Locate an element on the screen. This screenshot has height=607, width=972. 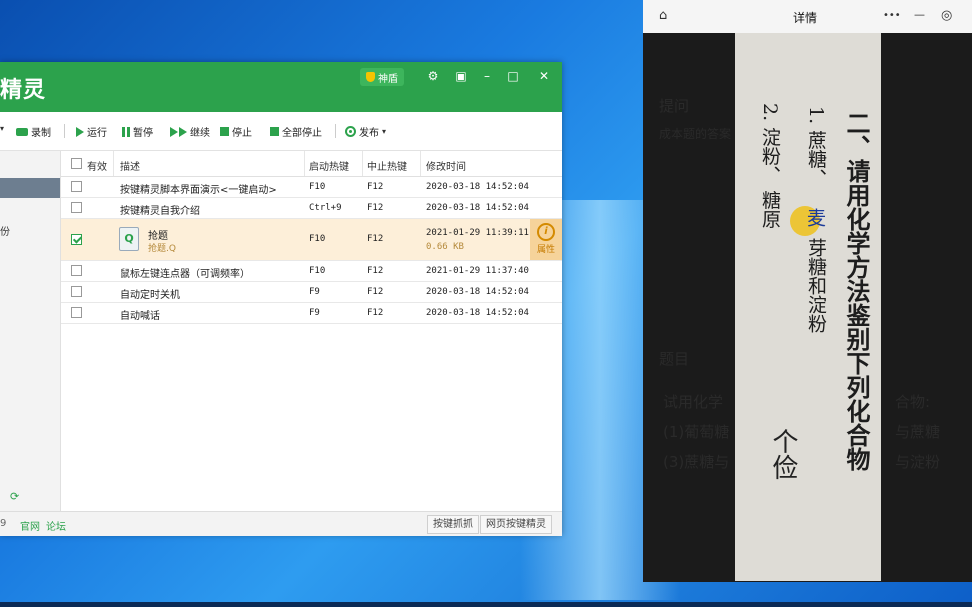
select-all-checkbox is located at coordinates (76, 163).